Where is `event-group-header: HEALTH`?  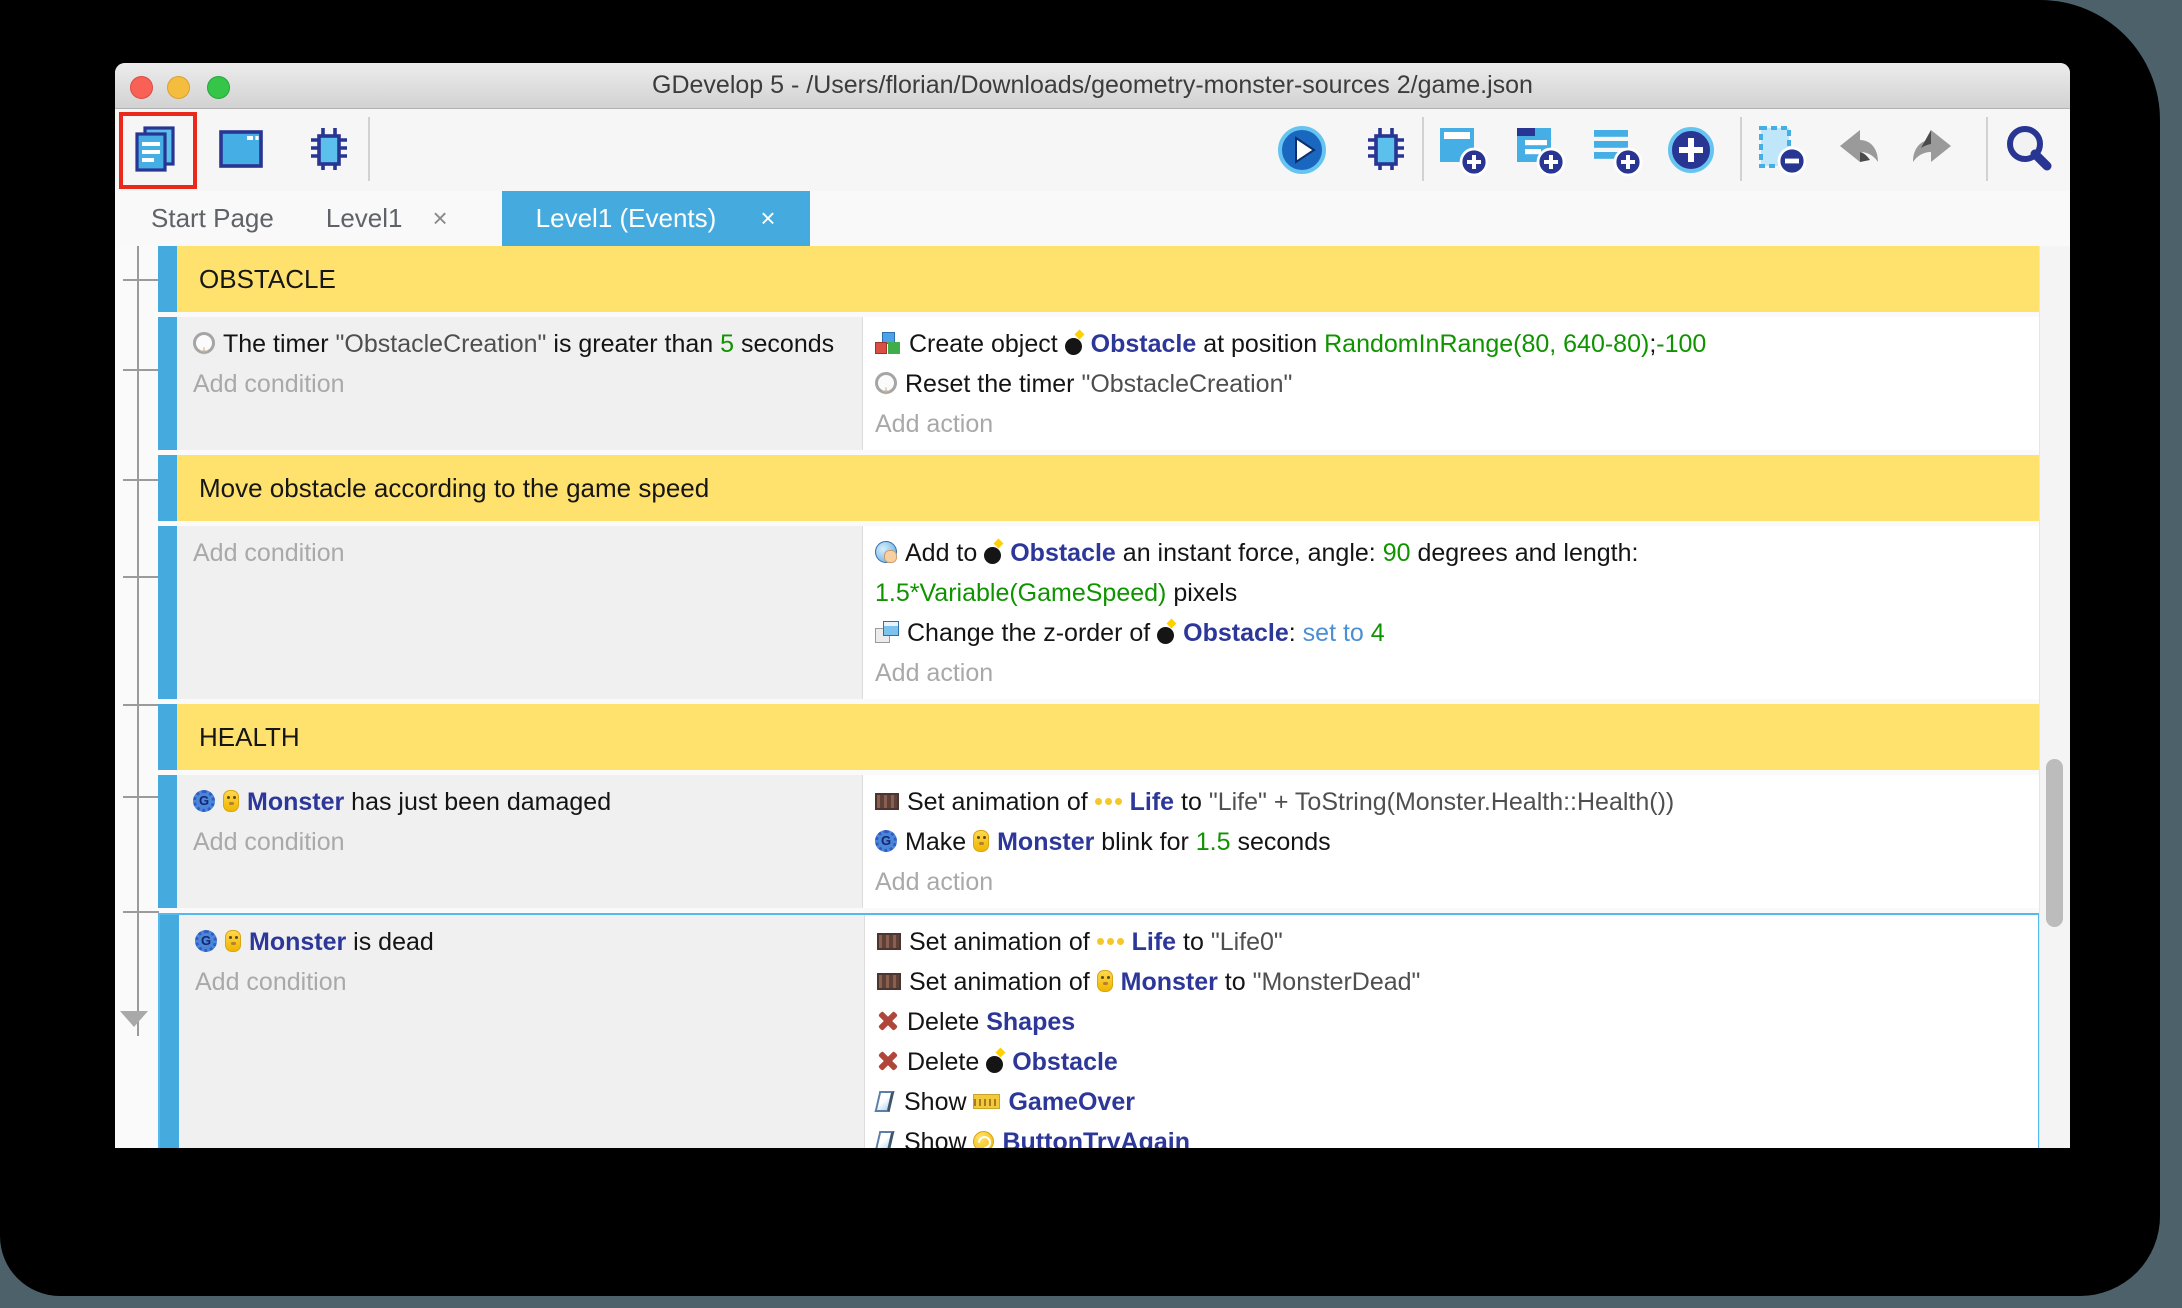 event-group-header: HEALTH is located at coordinates (1099, 737).